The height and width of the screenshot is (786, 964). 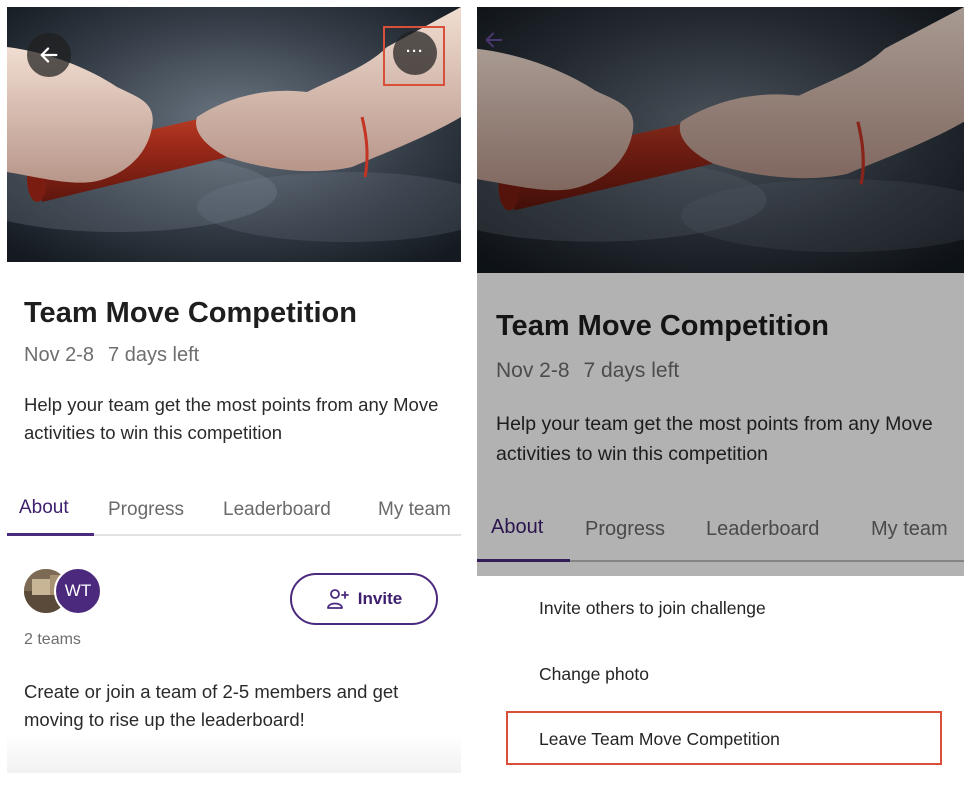 I want to click on add-user-icon, so click(x=337, y=599).